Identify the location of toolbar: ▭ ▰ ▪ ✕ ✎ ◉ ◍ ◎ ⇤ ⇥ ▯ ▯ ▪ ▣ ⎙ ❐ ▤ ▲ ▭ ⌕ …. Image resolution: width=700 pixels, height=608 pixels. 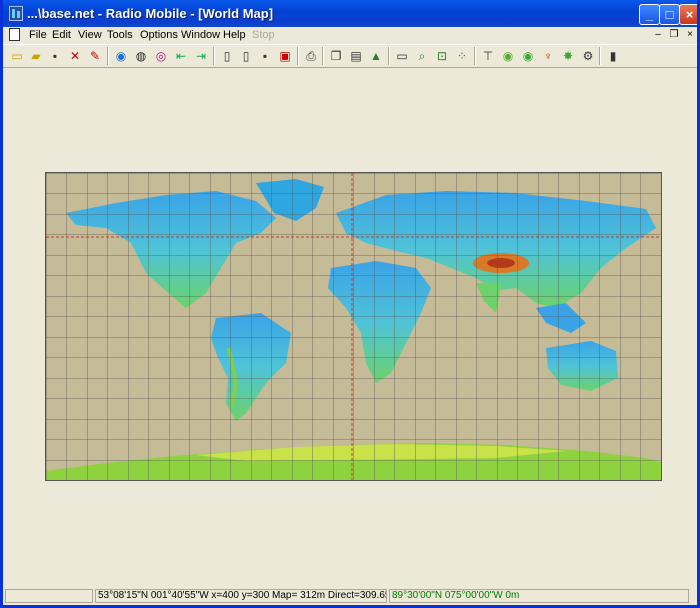
(350, 56).